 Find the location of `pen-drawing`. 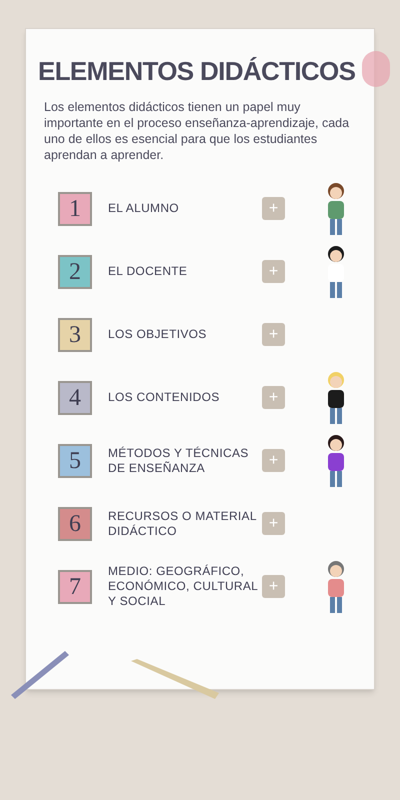

pen-drawing is located at coordinates (41, 674).